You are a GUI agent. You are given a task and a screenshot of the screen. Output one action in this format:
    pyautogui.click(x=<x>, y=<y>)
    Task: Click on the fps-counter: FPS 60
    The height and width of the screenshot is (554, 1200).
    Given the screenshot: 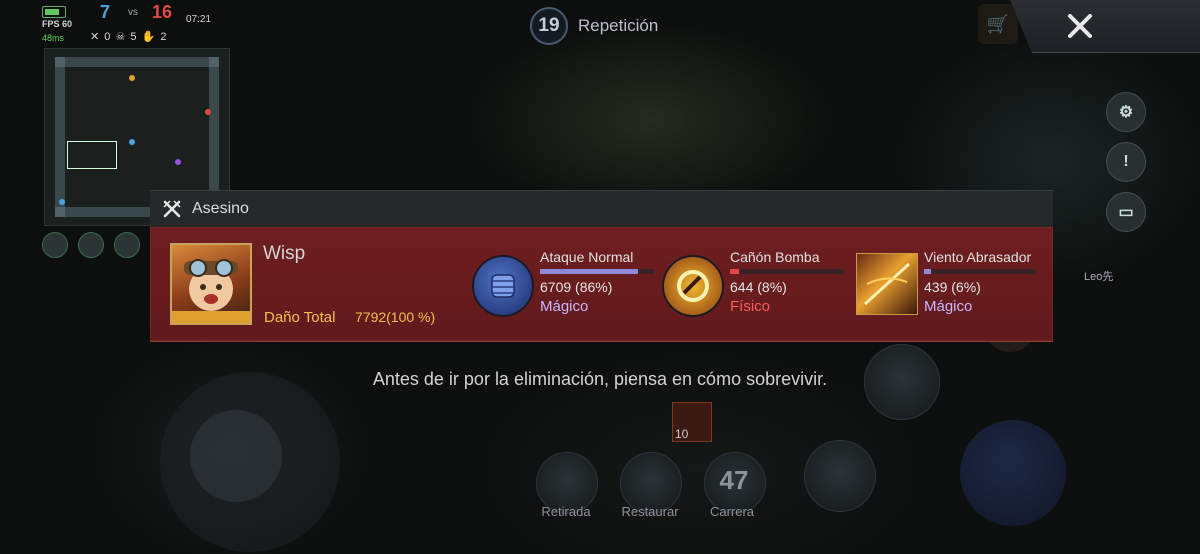 What is the action you would take?
    pyautogui.click(x=57, y=24)
    